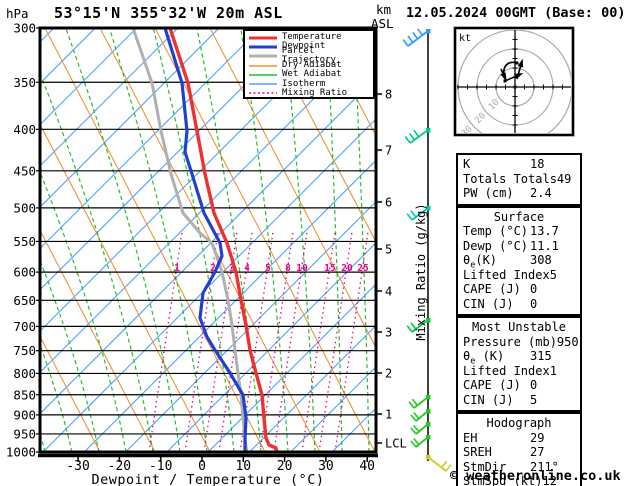  Describe the element at coordinates (534, 385) in the screenshot. I see `indices-row-value: 0` at that location.